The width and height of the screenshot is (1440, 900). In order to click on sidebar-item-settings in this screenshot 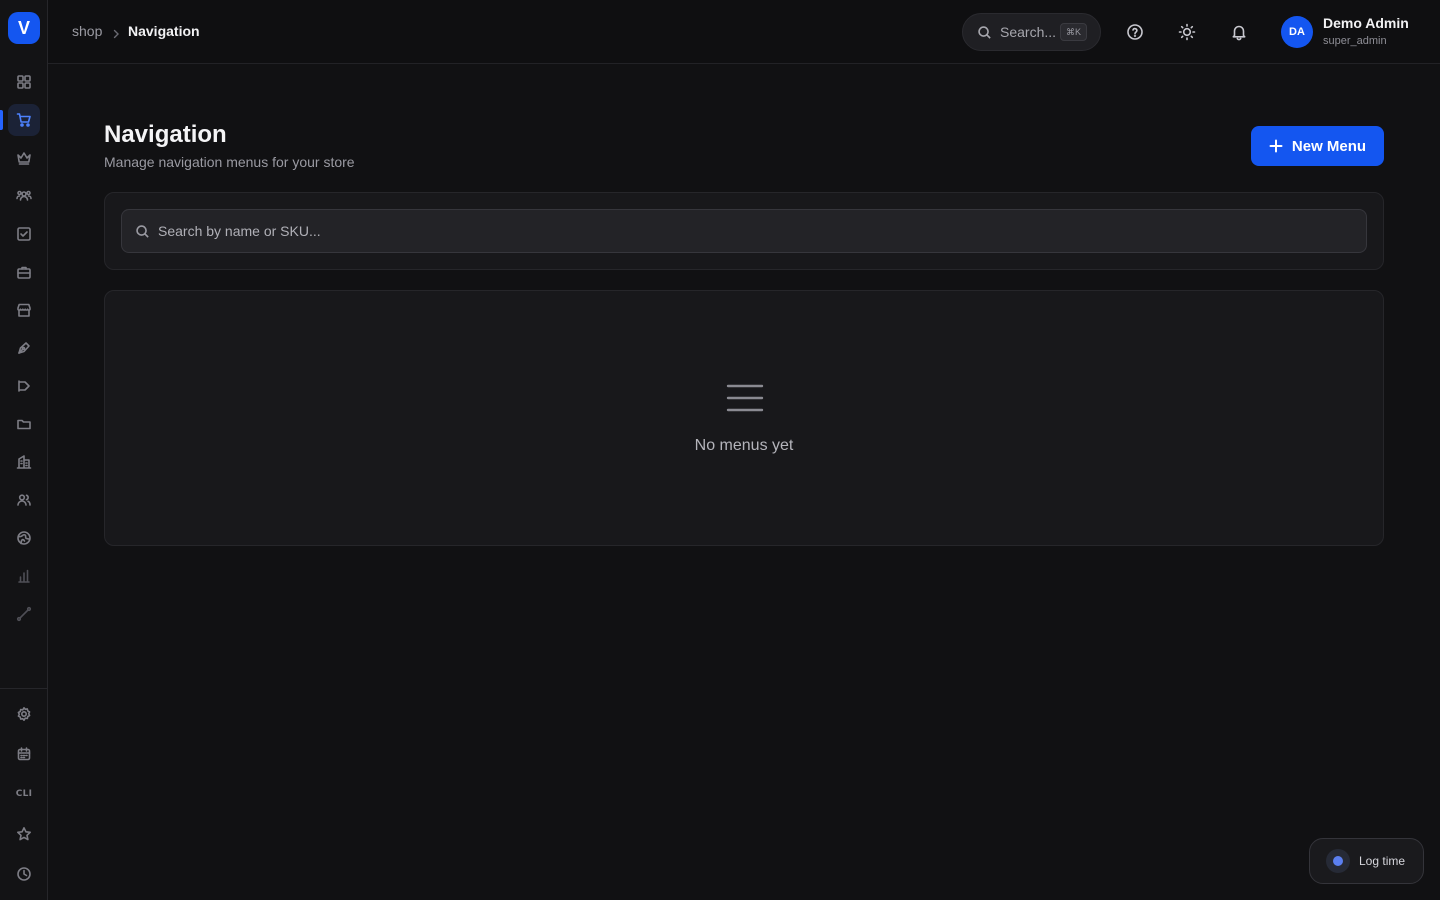, I will do `click(24, 714)`.